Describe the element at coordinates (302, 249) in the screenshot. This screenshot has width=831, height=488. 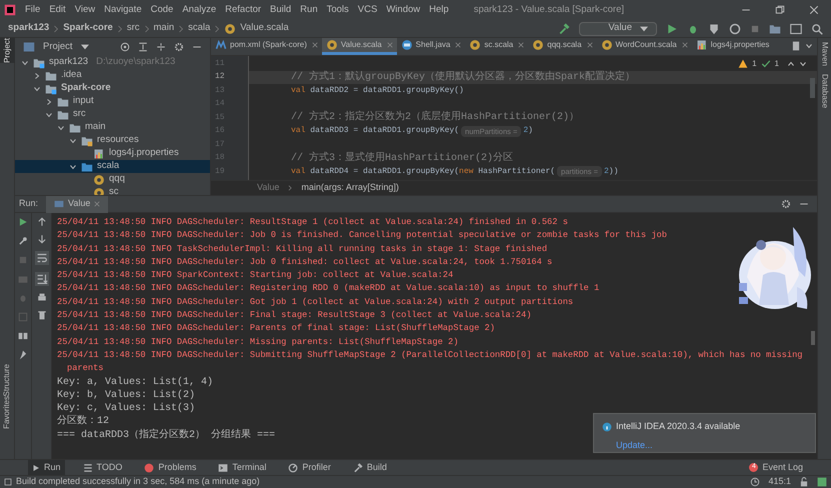
I see `console-line: 25/04/11 13:48:50 INFO TaskSchedulerImpl: Killing all running tasks in stage 1: Stage finished` at that location.